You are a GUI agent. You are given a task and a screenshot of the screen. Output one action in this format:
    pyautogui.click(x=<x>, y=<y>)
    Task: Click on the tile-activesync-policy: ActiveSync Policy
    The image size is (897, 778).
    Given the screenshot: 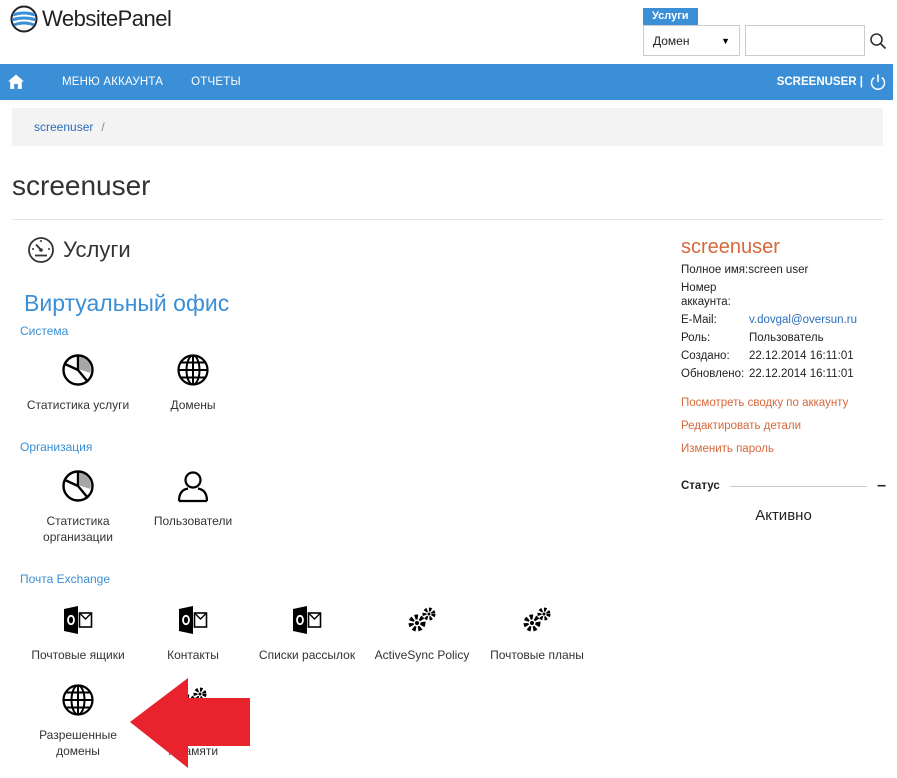 What is the action you would take?
    pyautogui.click(x=422, y=633)
    